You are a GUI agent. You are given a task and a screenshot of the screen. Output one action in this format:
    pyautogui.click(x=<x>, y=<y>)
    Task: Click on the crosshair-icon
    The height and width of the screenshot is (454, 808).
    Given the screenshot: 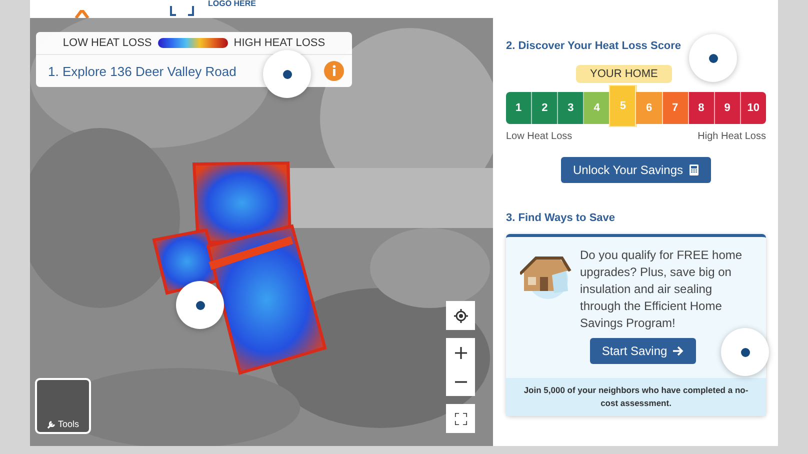 What is the action you would take?
    pyautogui.click(x=461, y=315)
    